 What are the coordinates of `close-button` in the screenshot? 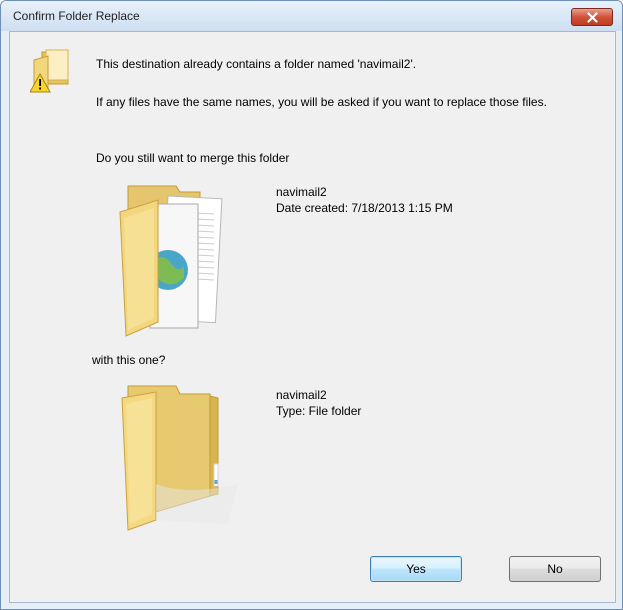 It's located at (592, 17).